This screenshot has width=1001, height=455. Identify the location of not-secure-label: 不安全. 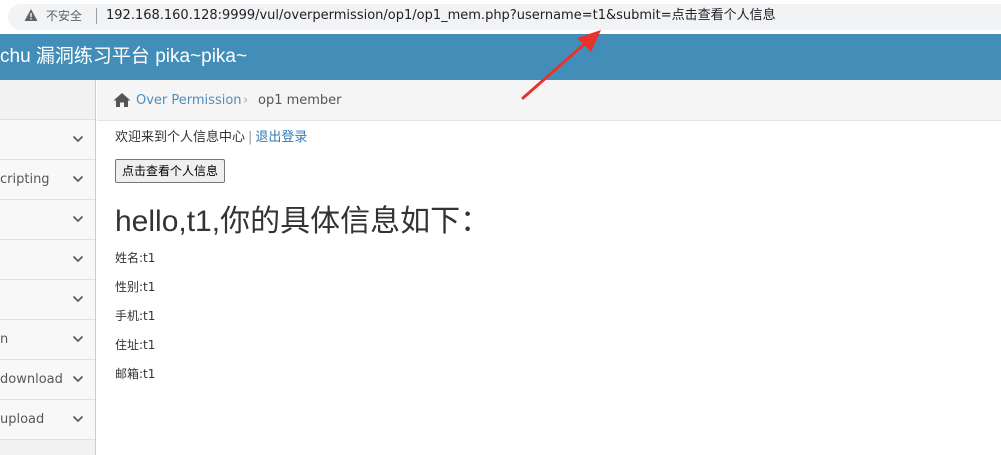
(64, 16).